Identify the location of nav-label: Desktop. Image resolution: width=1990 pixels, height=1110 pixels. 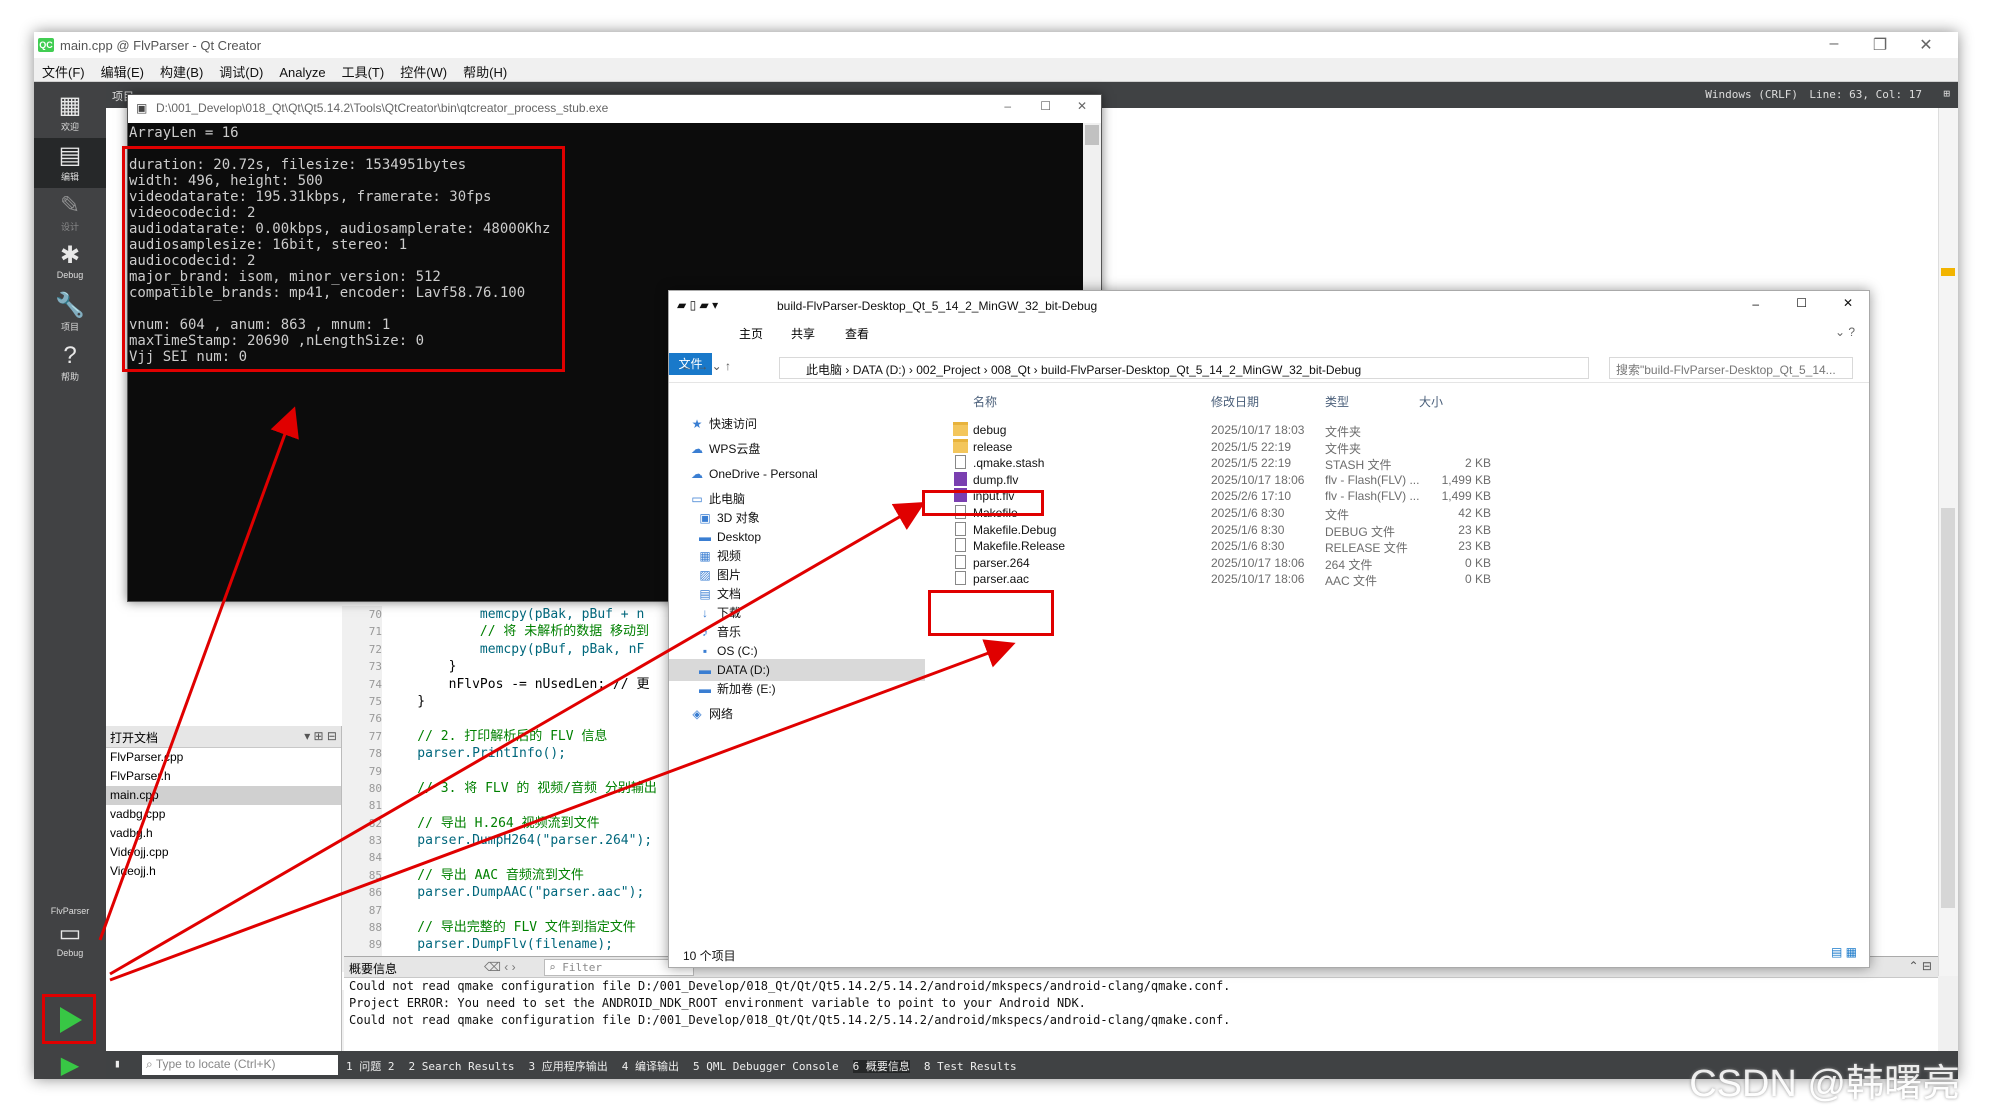
(739, 537).